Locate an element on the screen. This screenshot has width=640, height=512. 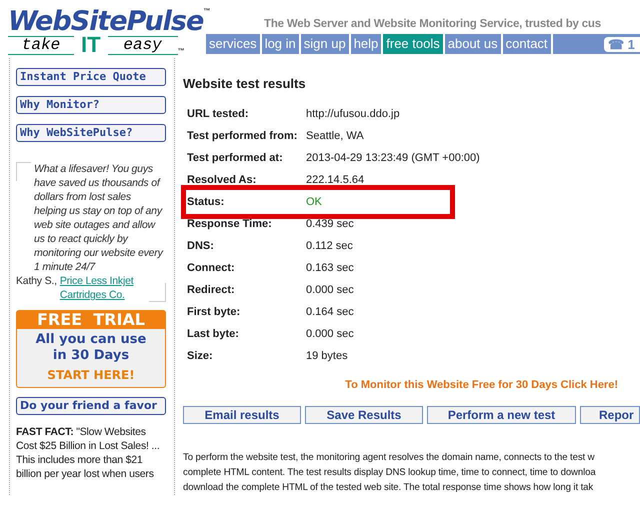
sidebar-link: Instant Price Quote is located at coordinates (91, 77).